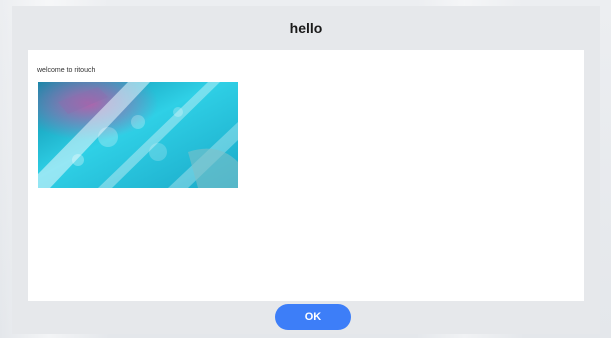  I want to click on welcome-message: welcome to ritouch, so click(66, 70).